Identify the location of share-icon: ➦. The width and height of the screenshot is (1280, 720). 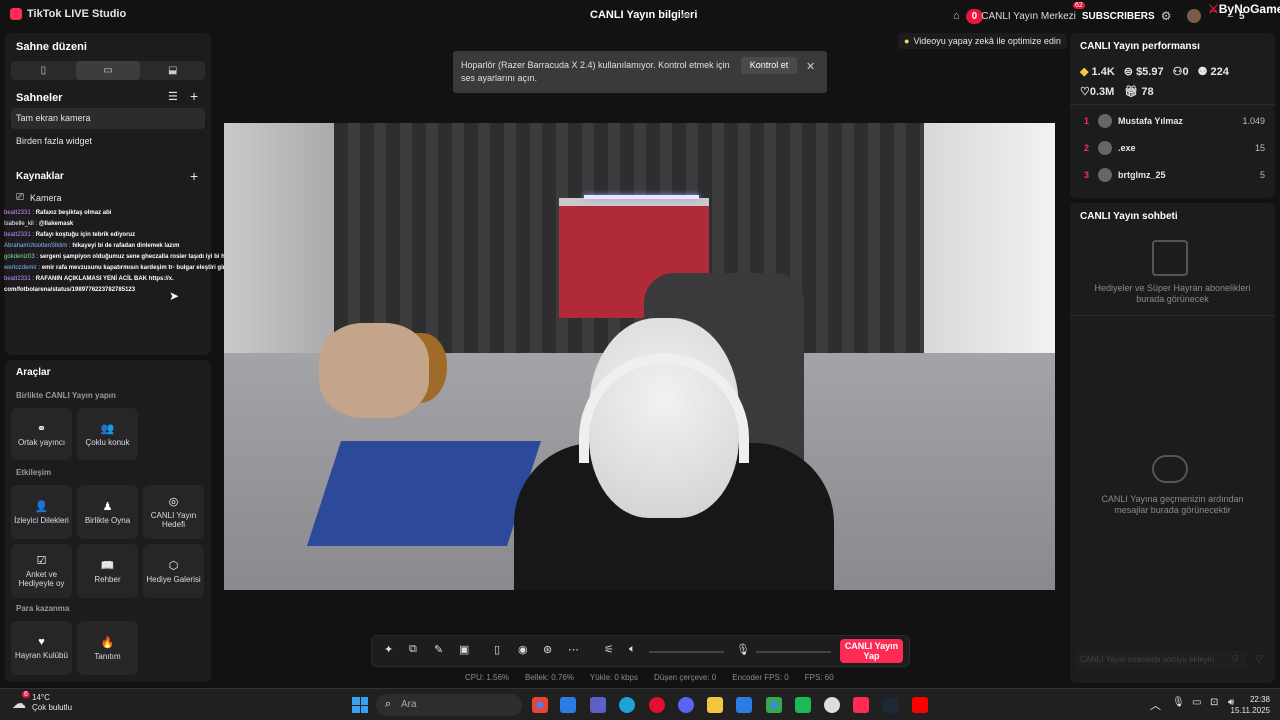
(687, 15).